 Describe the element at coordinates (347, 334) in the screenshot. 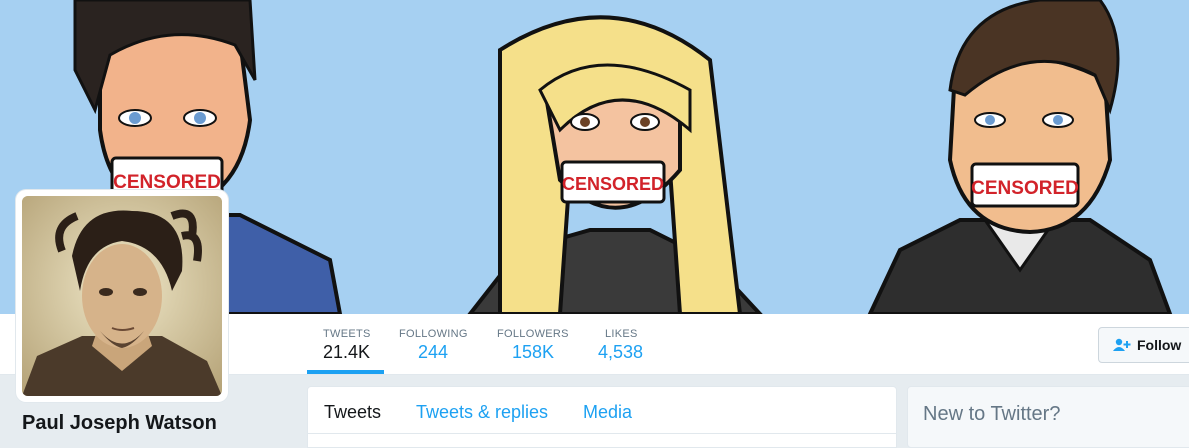

I see `stat-tweets-label: TWEETS` at that location.